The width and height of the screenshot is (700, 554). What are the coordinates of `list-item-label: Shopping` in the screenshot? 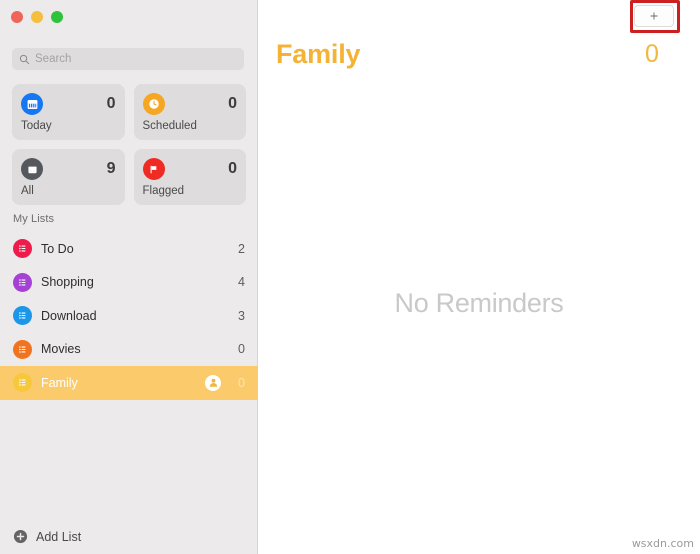 It's located at (67, 282).